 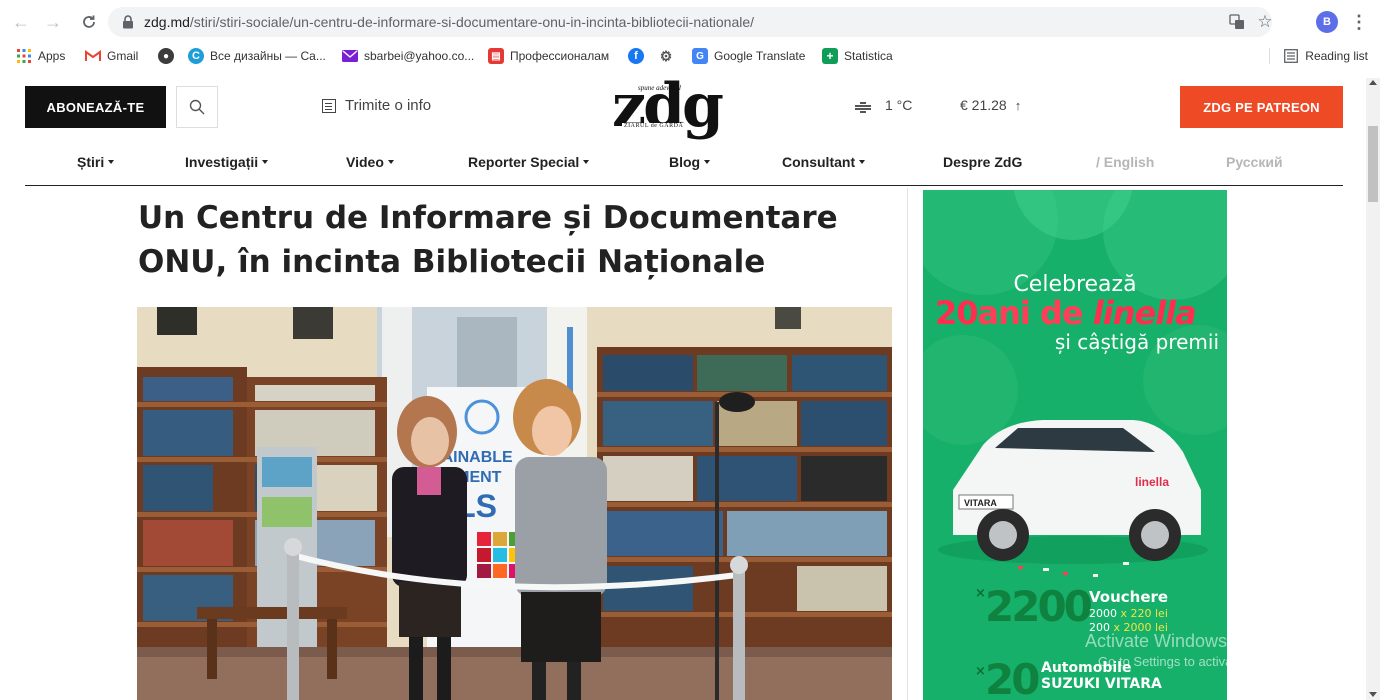 I want to click on nav-item-reporter-special: Reporter Special, so click(x=529, y=162).